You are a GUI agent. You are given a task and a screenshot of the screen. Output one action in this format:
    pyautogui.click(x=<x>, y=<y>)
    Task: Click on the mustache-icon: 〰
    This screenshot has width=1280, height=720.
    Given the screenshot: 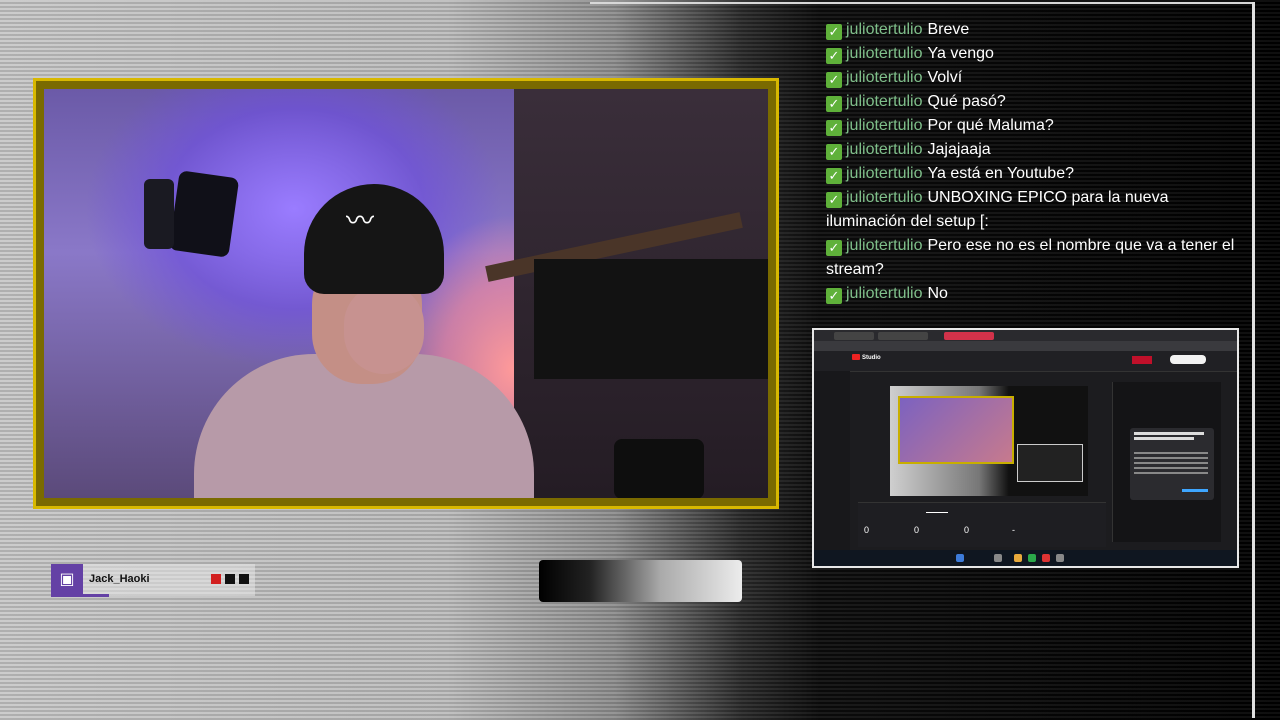 What is the action you would take?
    pyautogui.click(x=359, y=220)
    